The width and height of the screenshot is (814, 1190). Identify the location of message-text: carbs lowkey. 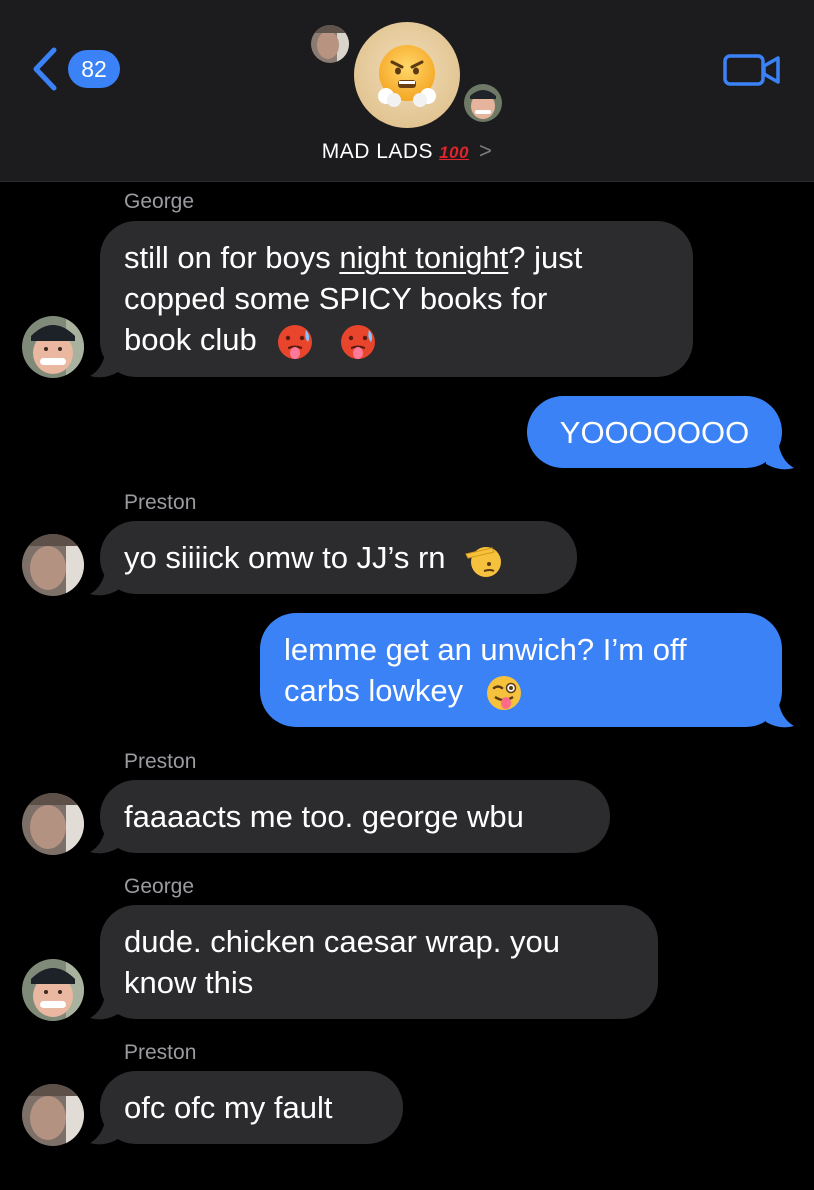
(521, 691).